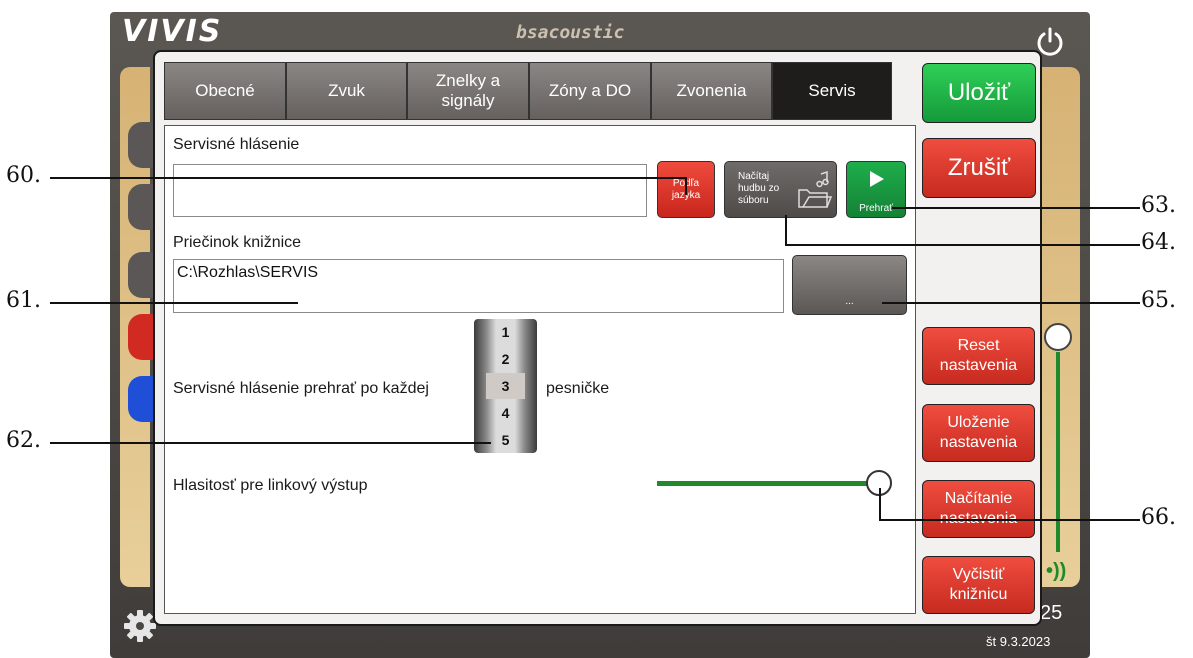  What do you see at coordinates (23, 175) in the screenshot?
I see `callout-60: 60.` at bounding box center [23, 175].